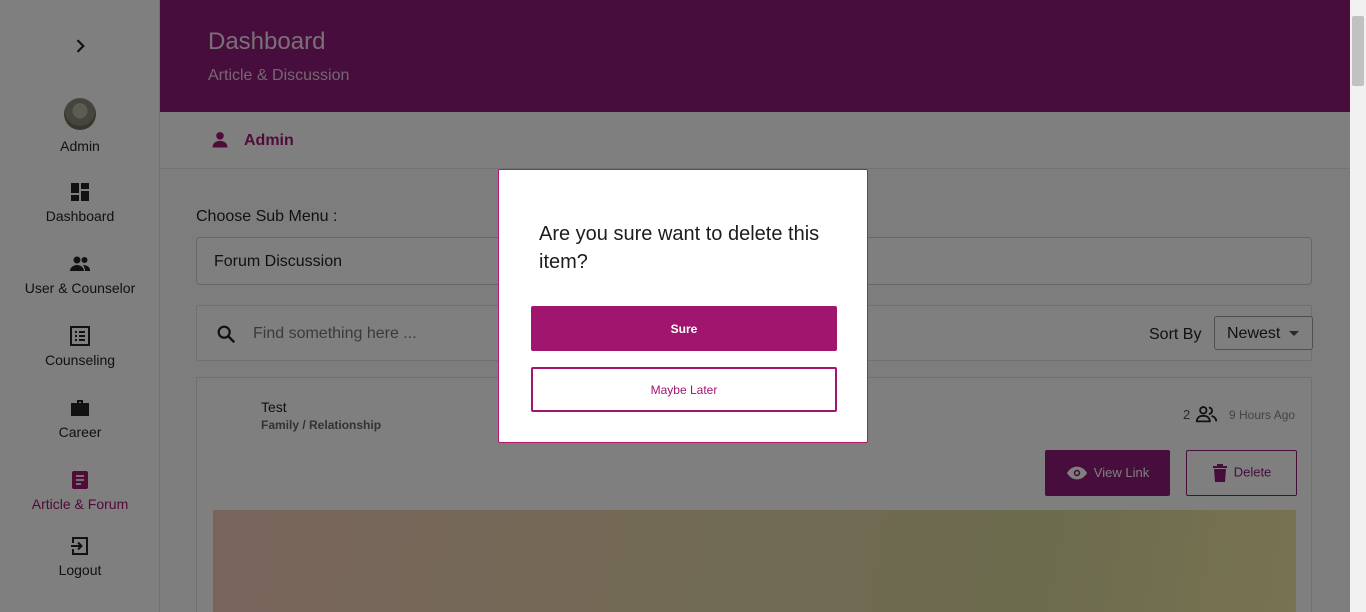 This screenshot has width=1366, height=612. What do you see at coordinates (684, 328) in the screenshot?
I see `sure-button: Sure` at bounding box center [684, 328].